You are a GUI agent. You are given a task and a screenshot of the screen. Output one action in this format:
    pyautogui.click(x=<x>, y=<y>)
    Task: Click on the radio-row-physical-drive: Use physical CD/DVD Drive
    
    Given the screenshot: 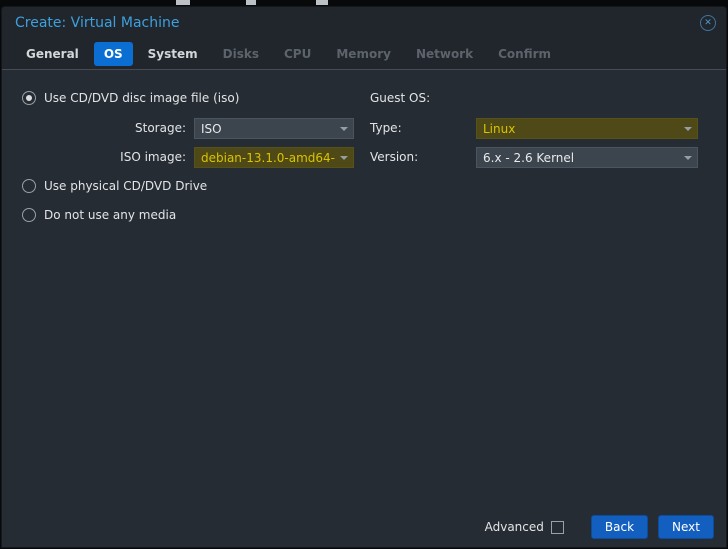 What is the action you would take?
    pyautogui.click(x=114, y=186)
    